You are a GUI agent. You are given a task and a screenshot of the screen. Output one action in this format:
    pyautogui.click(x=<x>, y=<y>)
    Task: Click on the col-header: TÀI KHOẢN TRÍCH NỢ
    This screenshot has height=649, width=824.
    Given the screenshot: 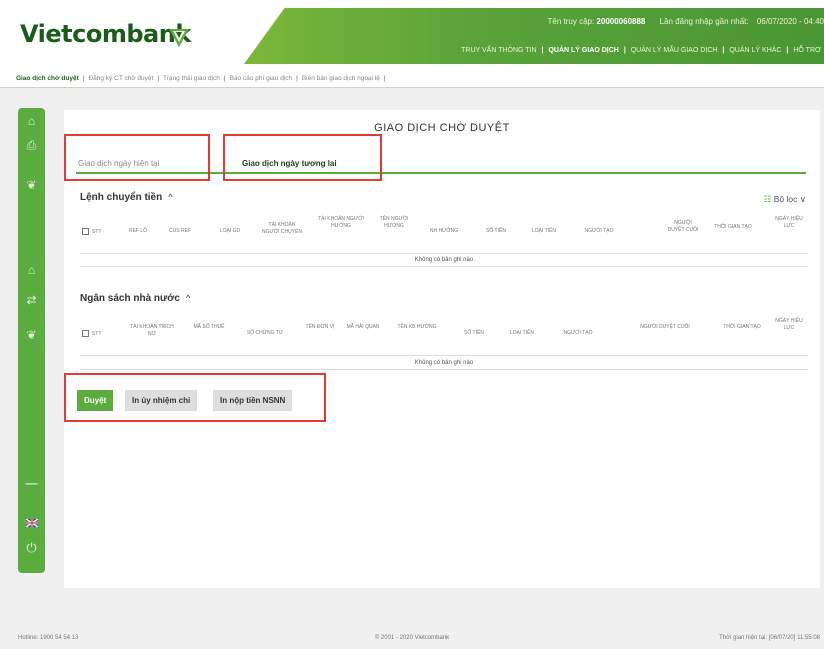 What is the action you would take?
    pyautogui.click(x=152, y=330)
    